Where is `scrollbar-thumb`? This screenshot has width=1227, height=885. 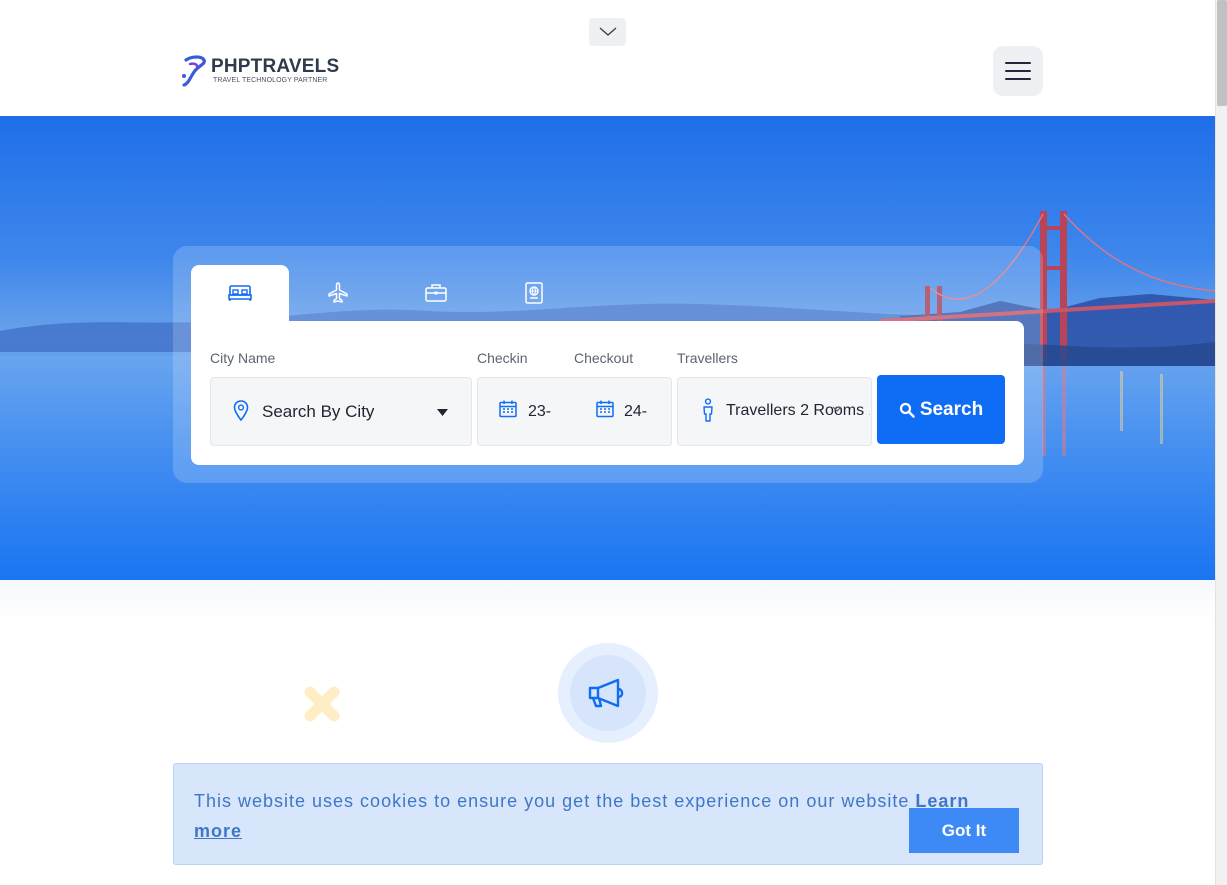 scrollbar-thumb is located at coordinates (1222, 53).